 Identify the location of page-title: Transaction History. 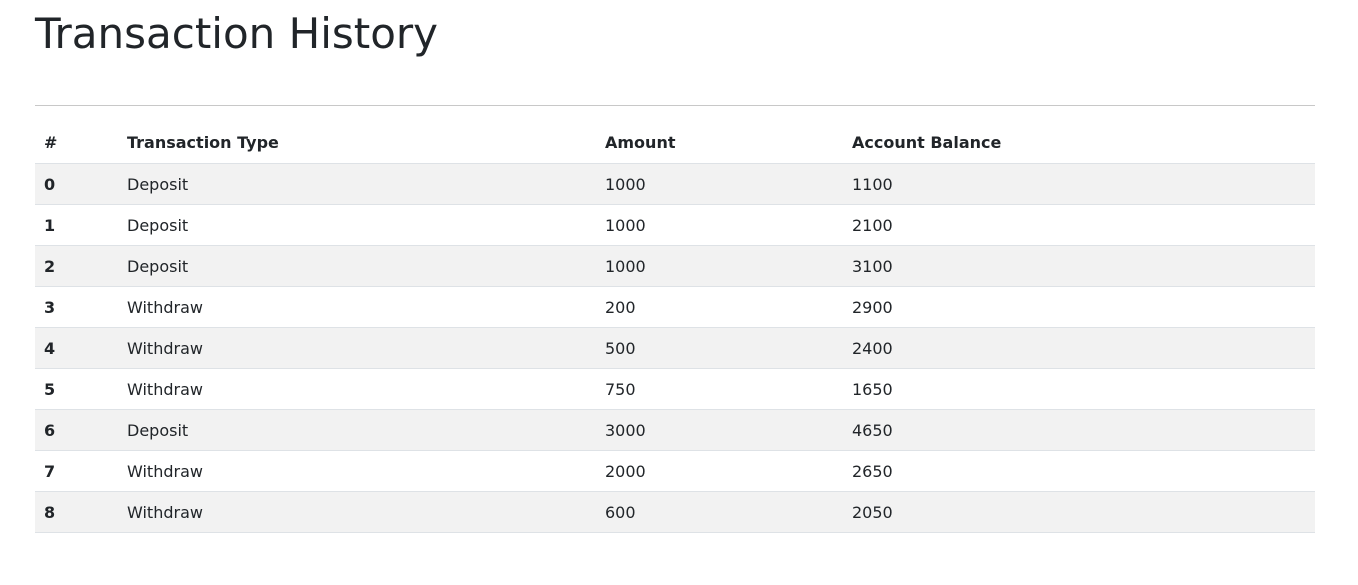
(237, 33).